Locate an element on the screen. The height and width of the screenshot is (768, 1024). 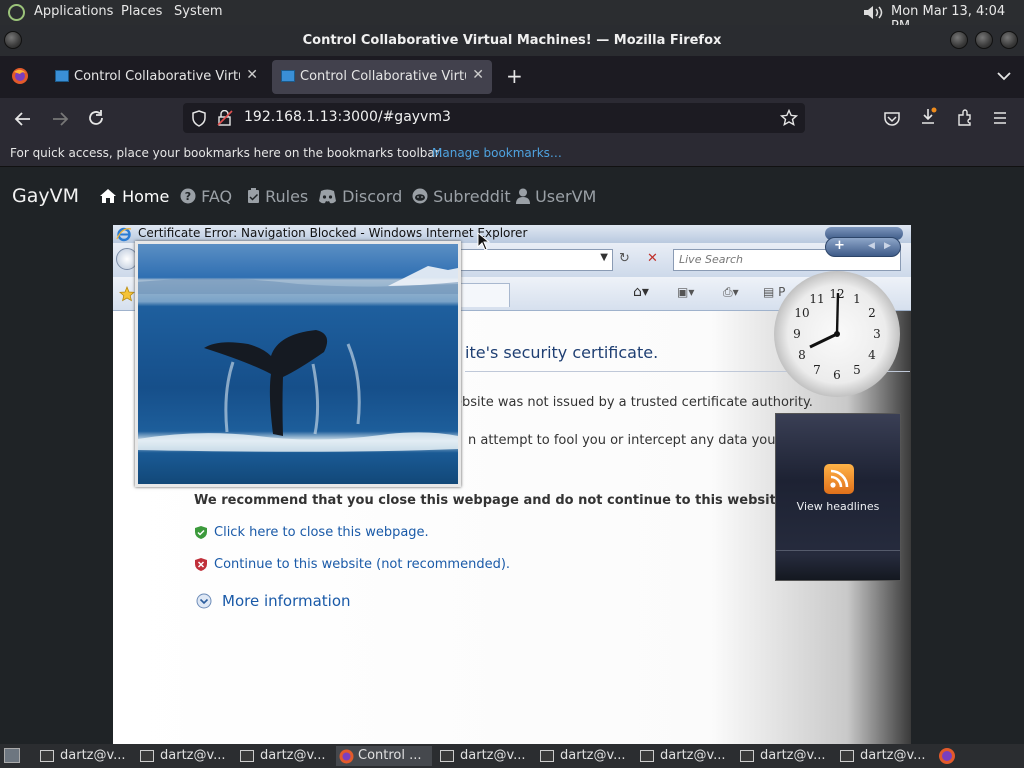
whale-tail-image is located at coordinates (298, 359).